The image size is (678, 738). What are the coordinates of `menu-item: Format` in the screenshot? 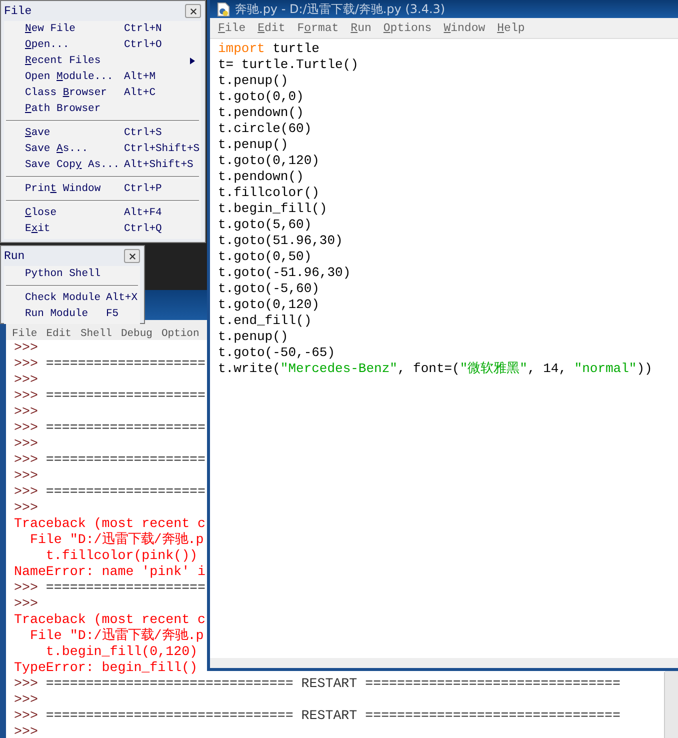 It's located at (318, 28).